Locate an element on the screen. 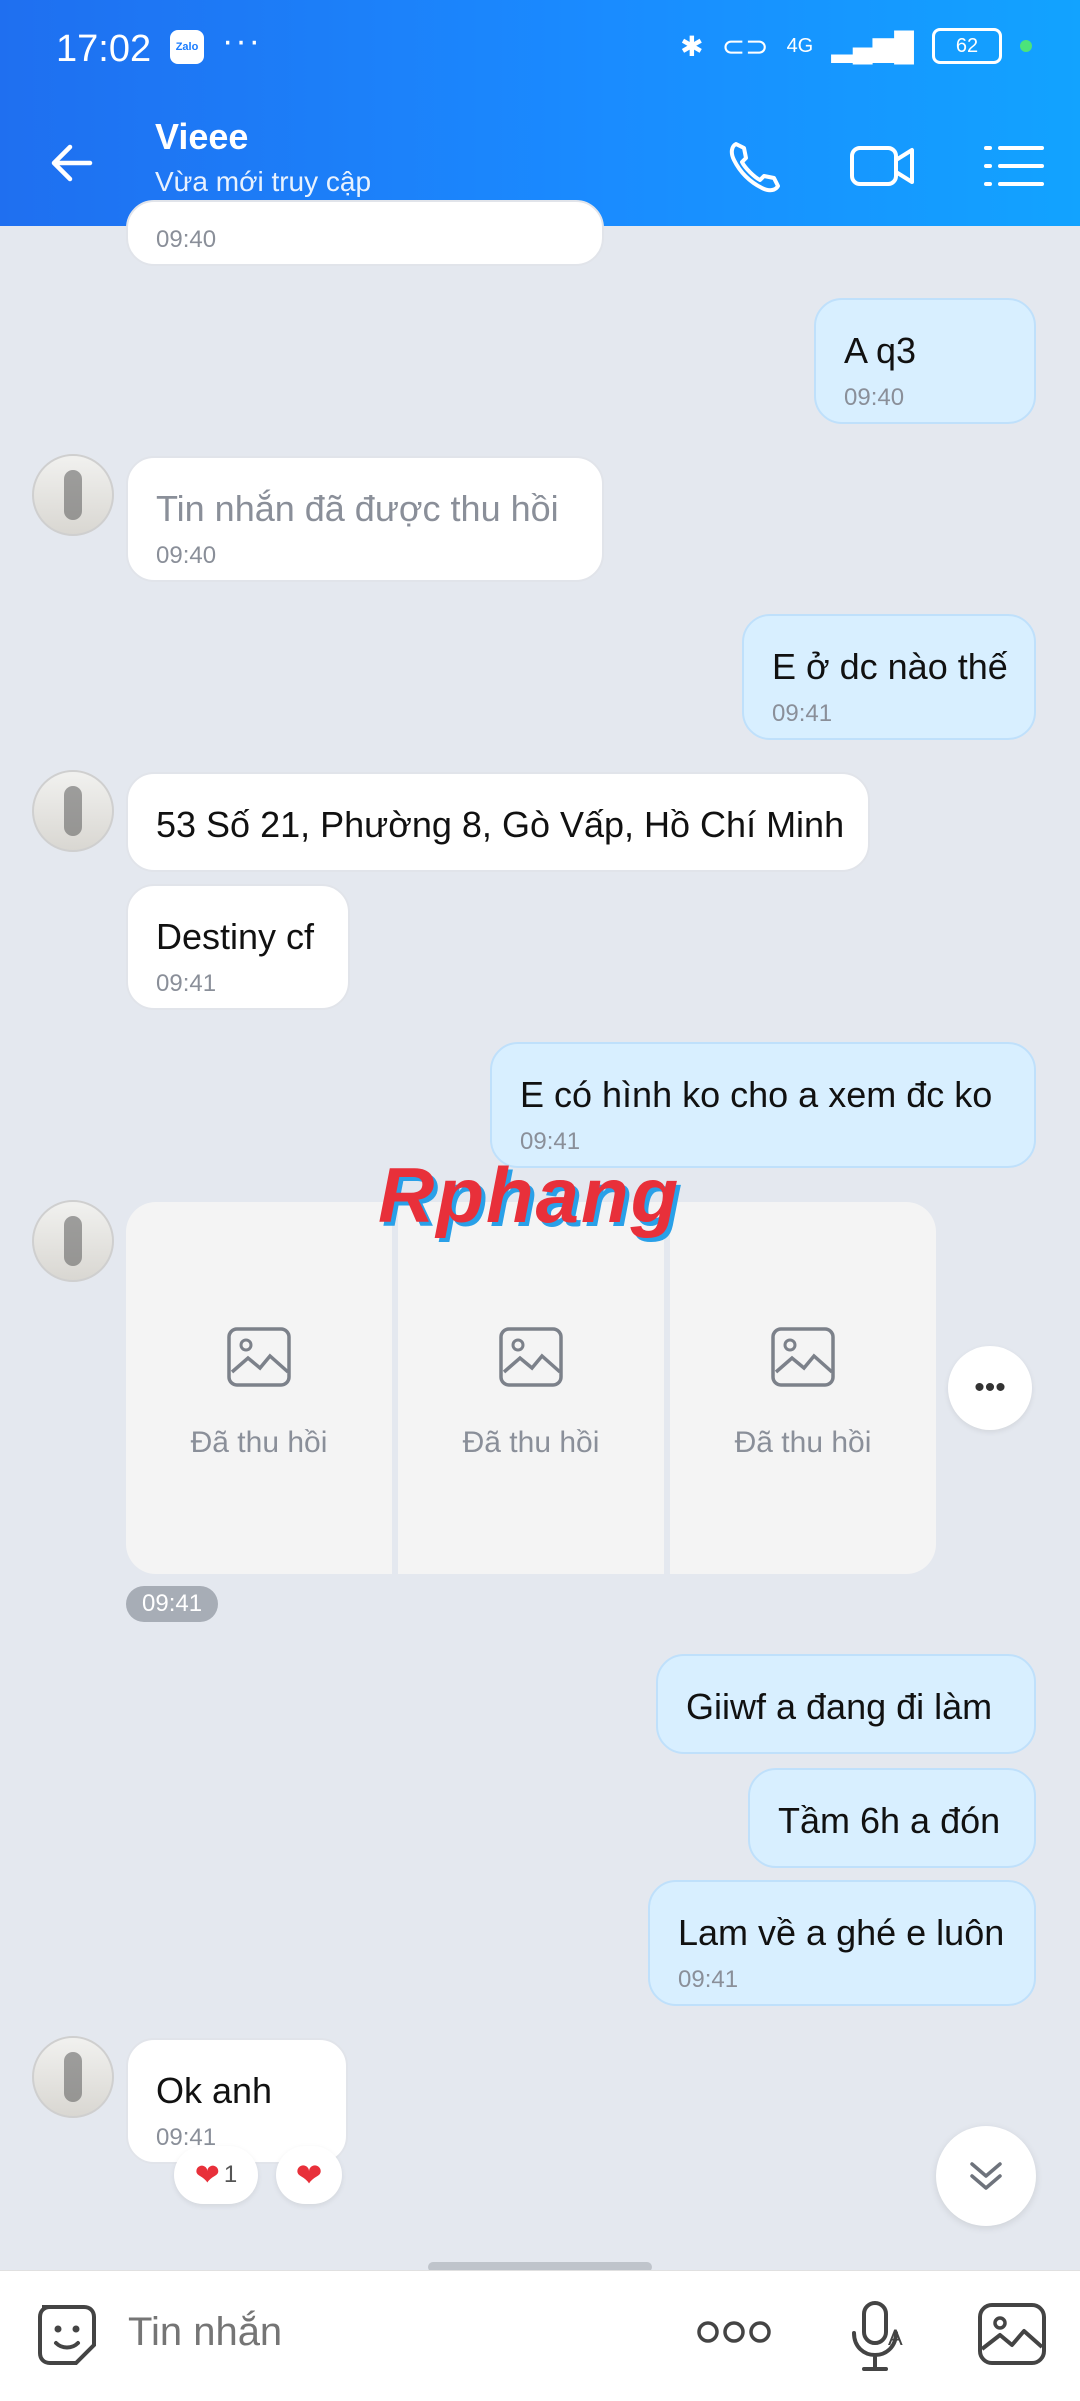  status-more-icon: ··· is located at coordinates (242, 41).